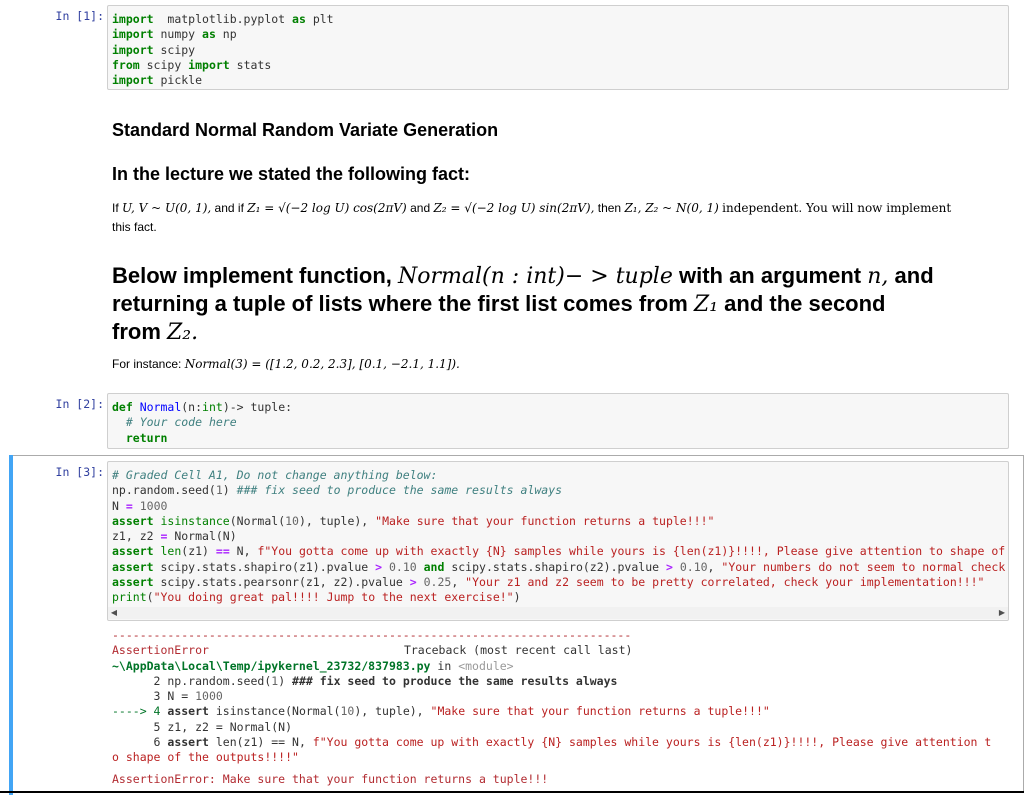 The image size is (1024, 795). Describe the element at coordinates (160, 650) in the screenshot. I see `error-name: AssertionError` at that location.